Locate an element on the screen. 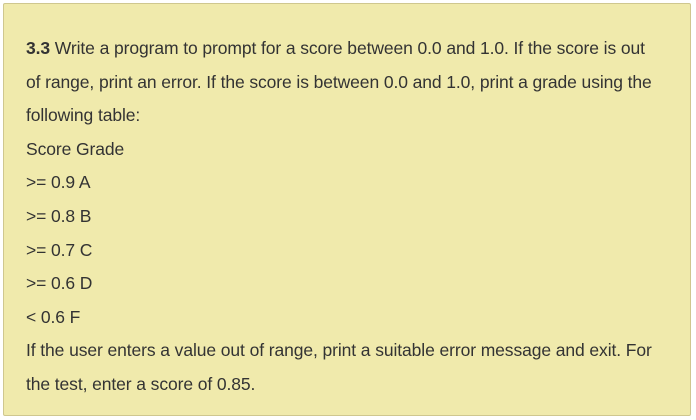 The height and width of the screenshot is (420, 696). table-header: Score Grade is located at coordinates (75, 148).